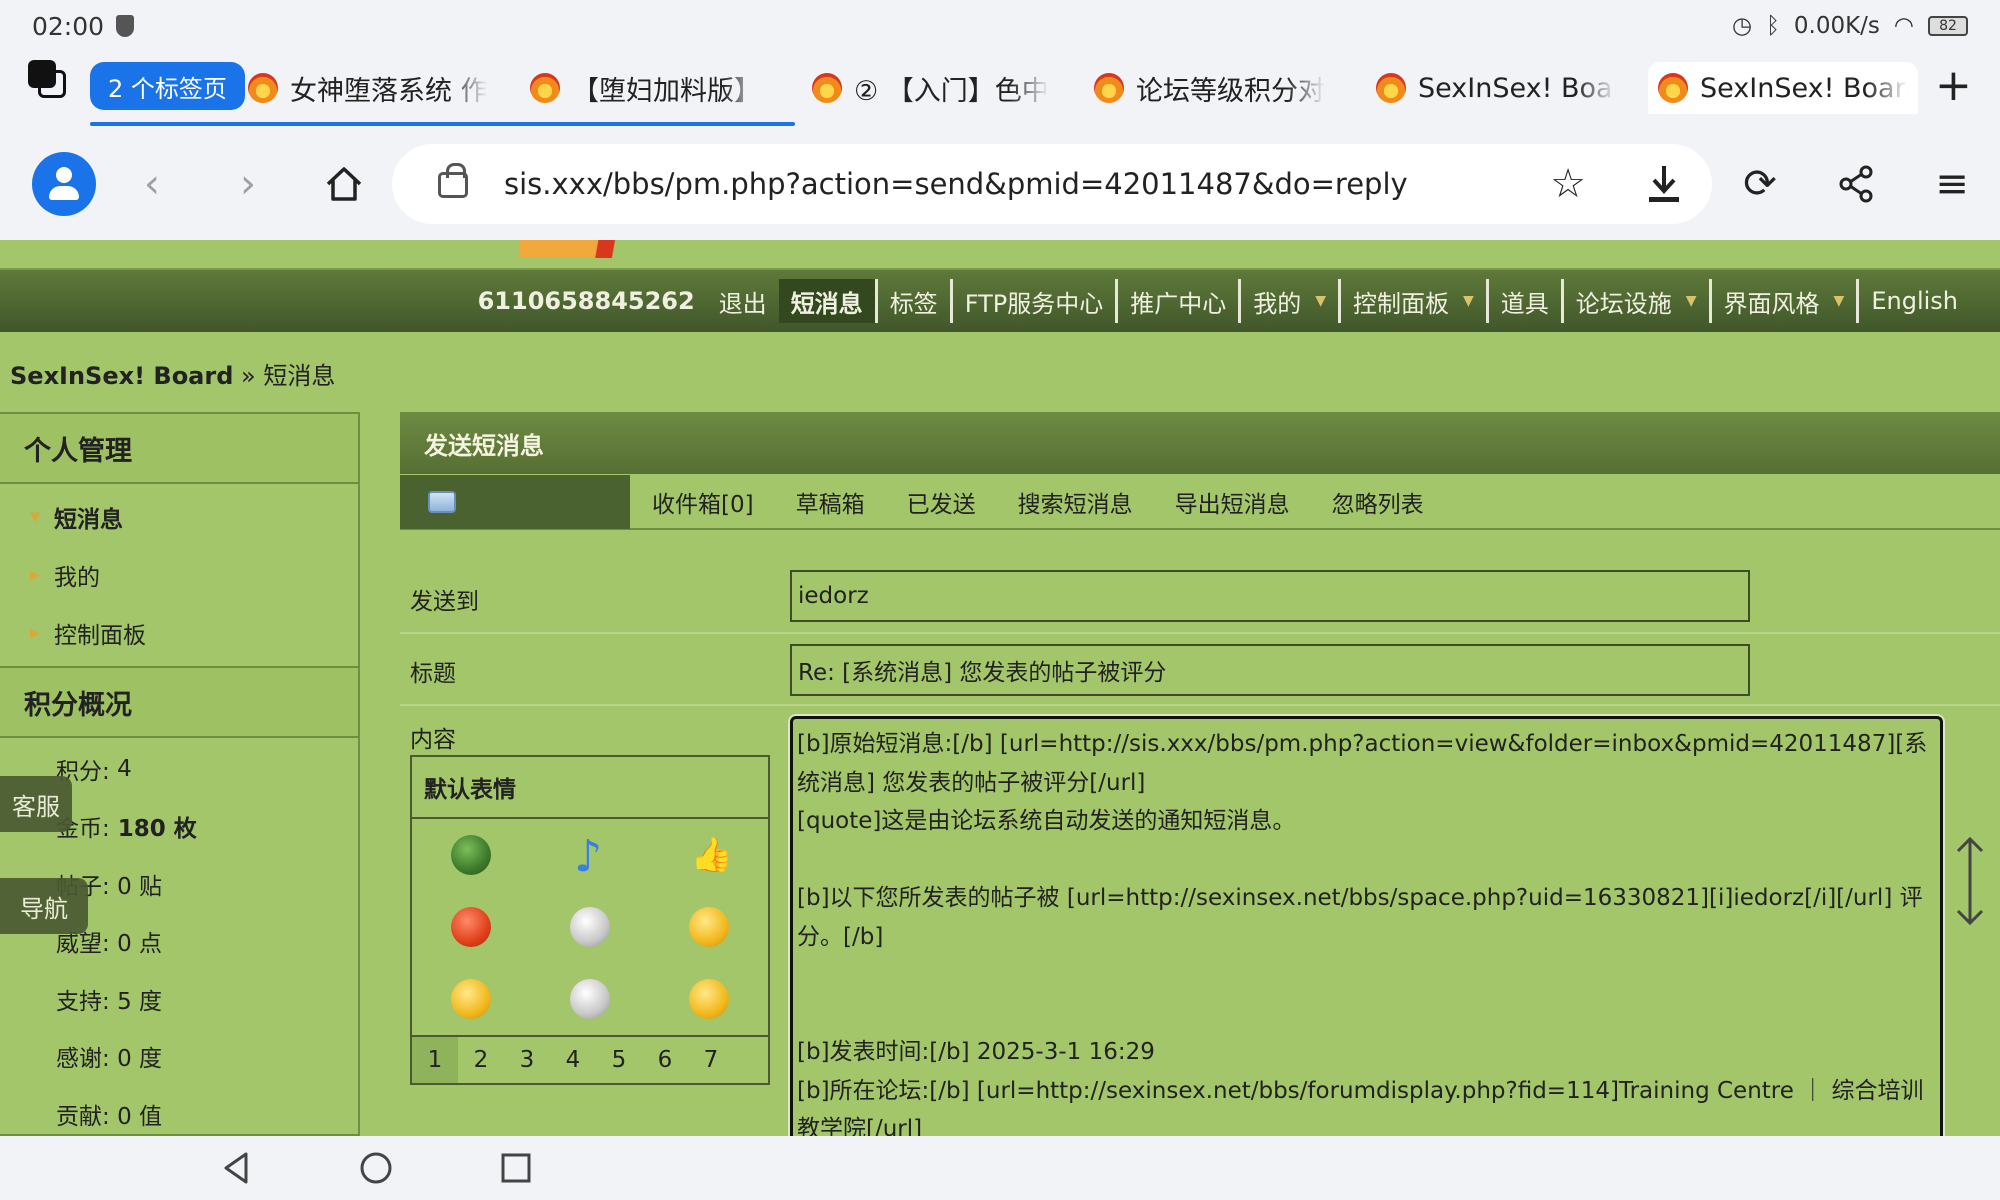  I want to click on lock-icon, so click(453, 180).